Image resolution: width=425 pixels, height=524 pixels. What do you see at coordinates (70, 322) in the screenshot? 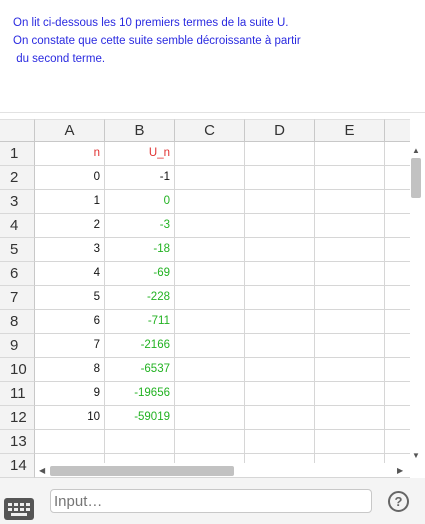
I see `spreadsheet-cell: 6` at bounding box center [70, 322].